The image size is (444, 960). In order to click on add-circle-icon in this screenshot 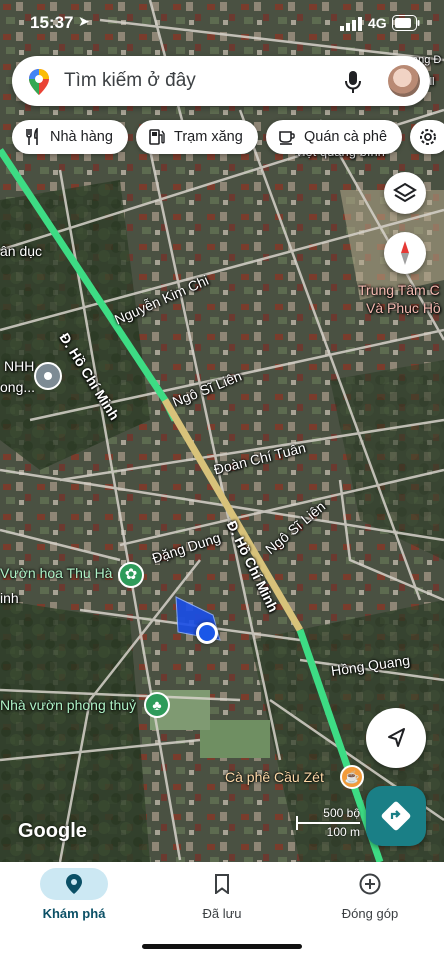, I will do `click(370, 884)`.